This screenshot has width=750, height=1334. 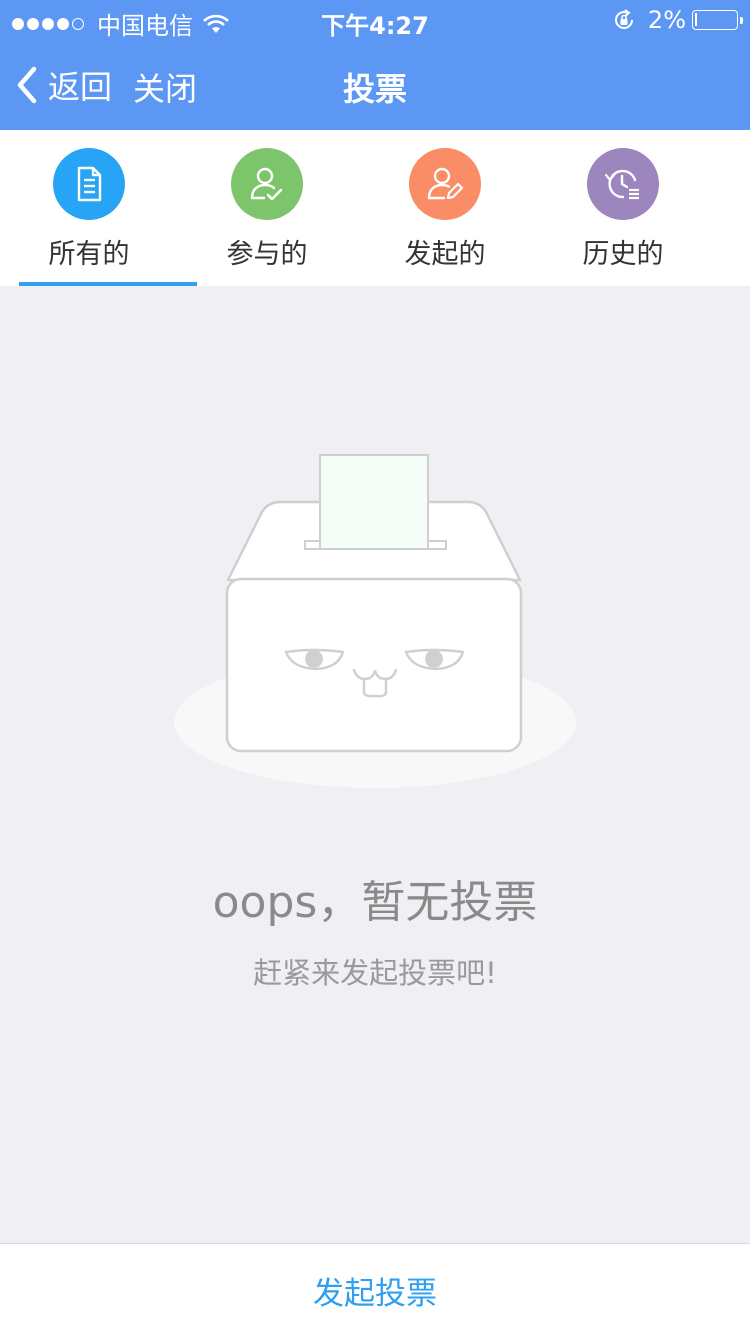 I want to click on tab-label: 参与的, so click(x=267, y=254).